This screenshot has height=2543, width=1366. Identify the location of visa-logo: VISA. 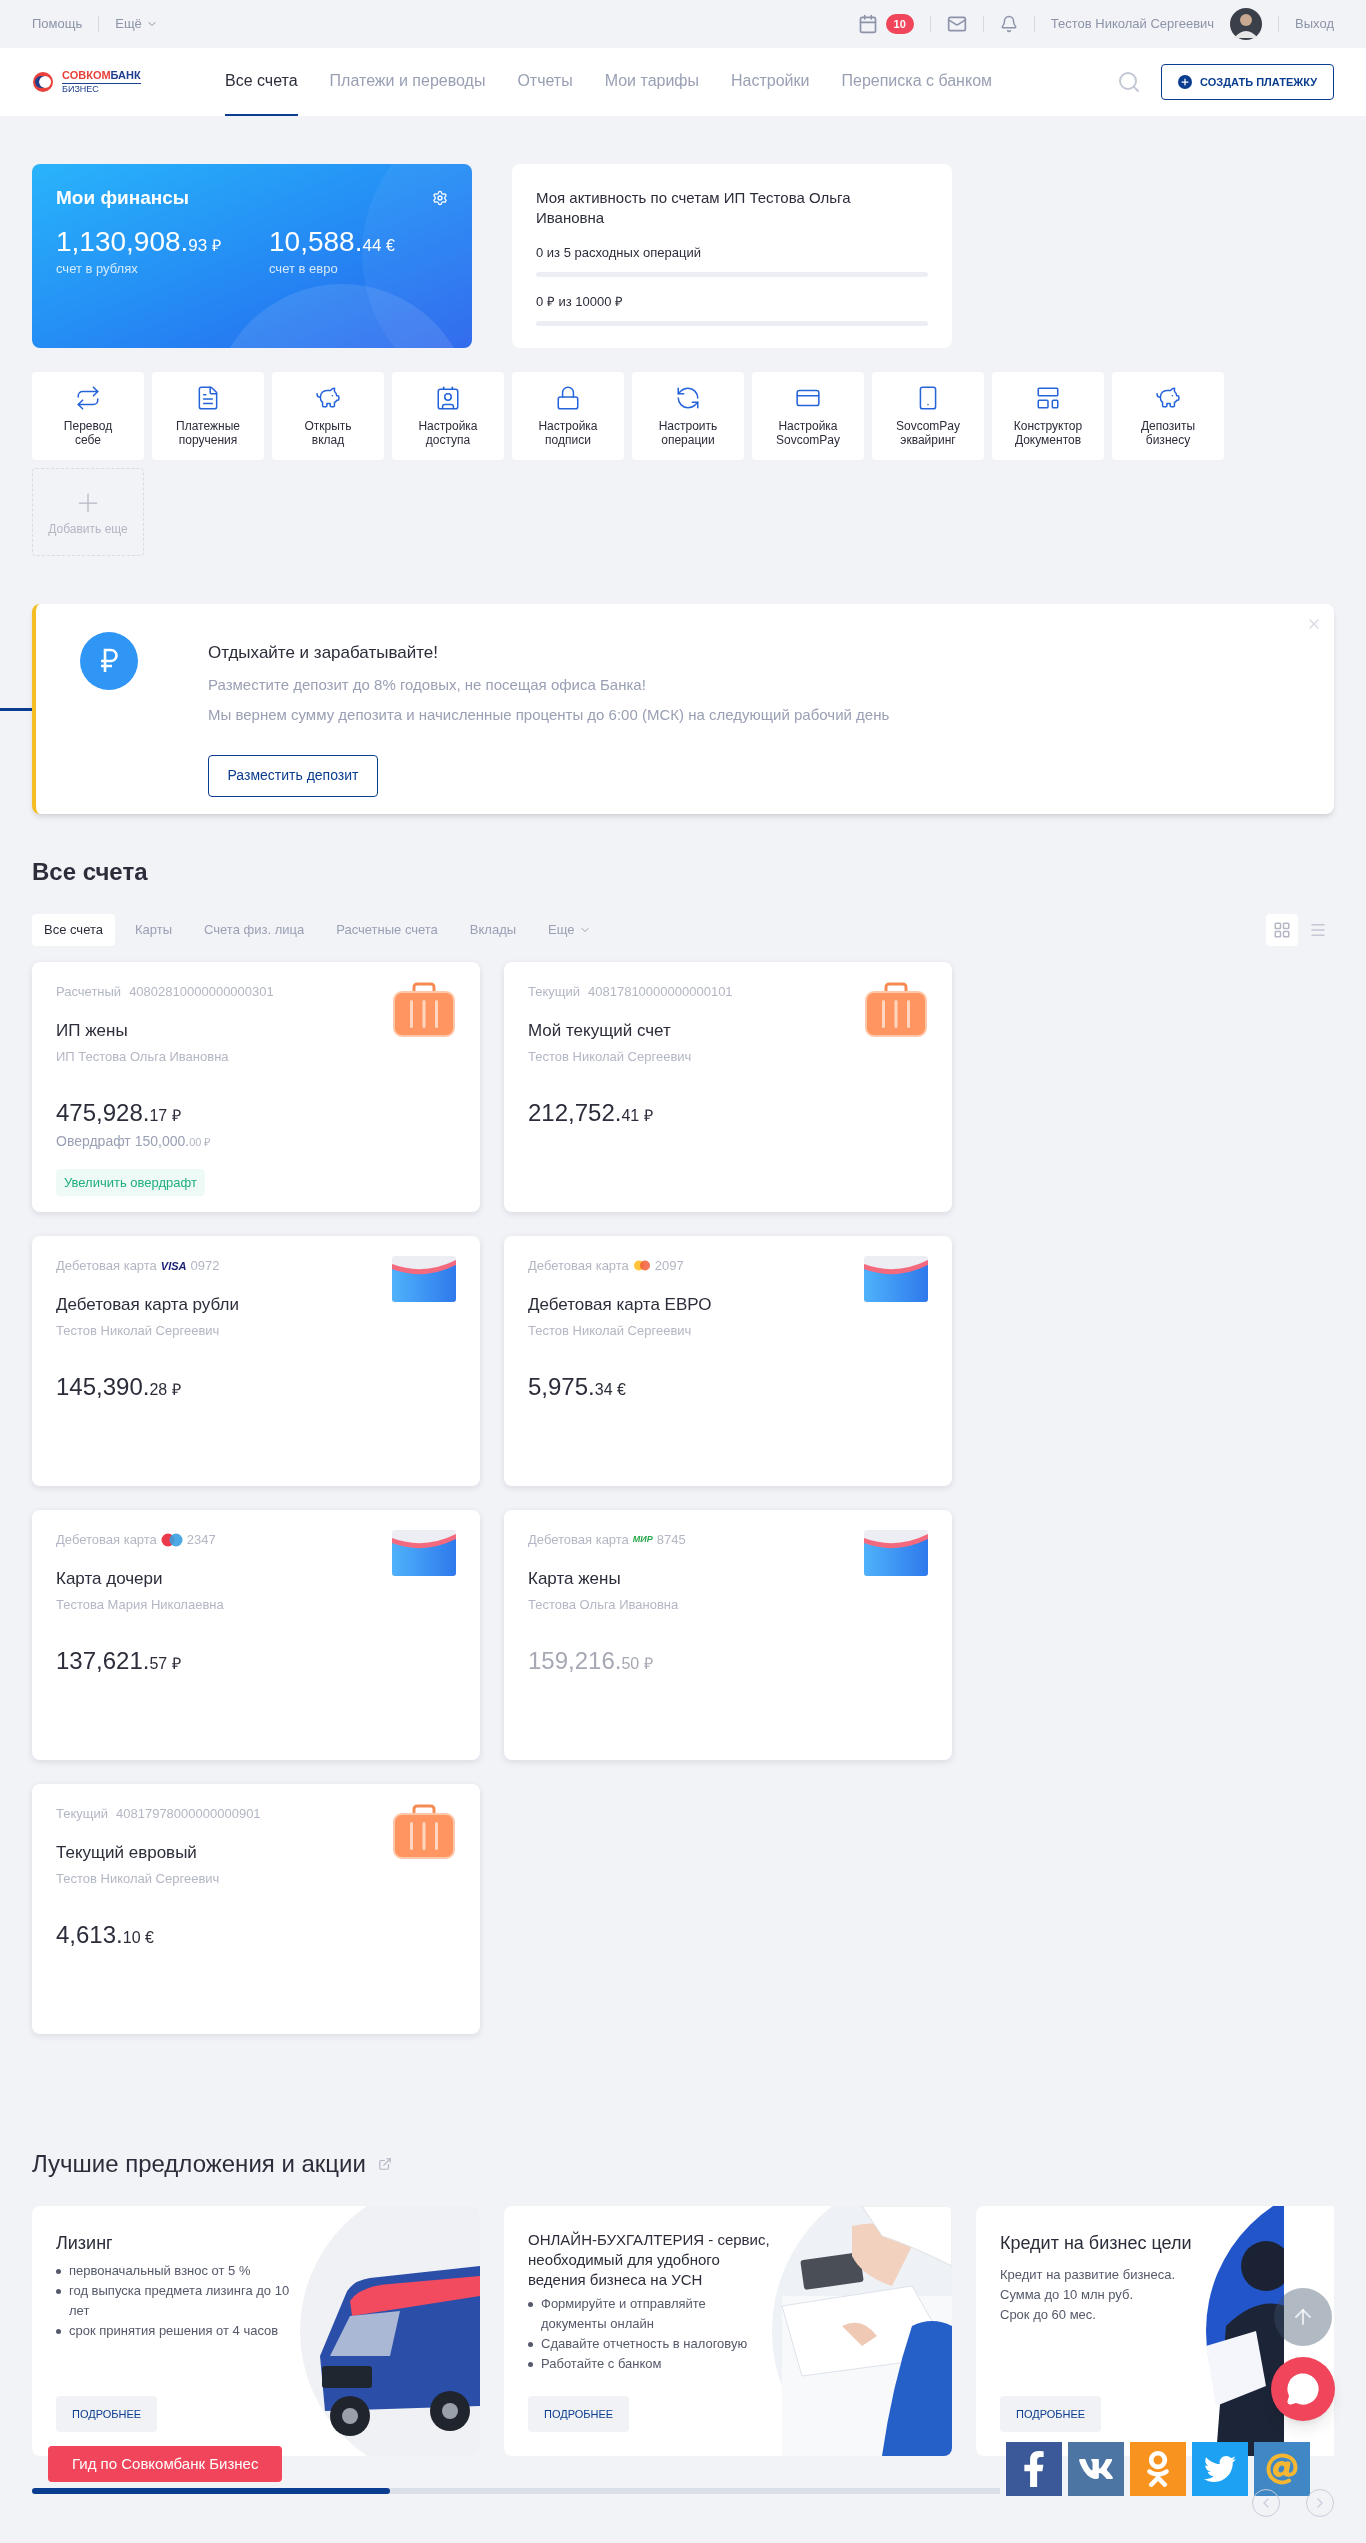
(173, 1266).